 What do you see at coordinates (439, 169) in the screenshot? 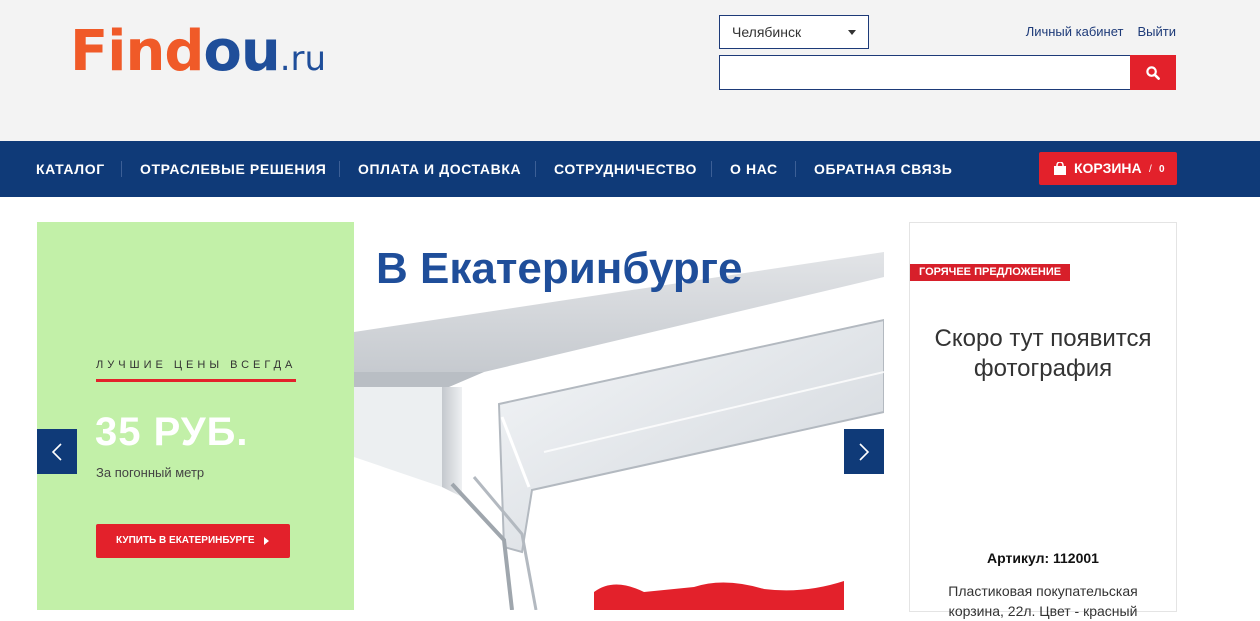
I see `nav-item-payment-delivery: ОПЛАТА И ДОСТАВКА` at bounding box center [439, 169].